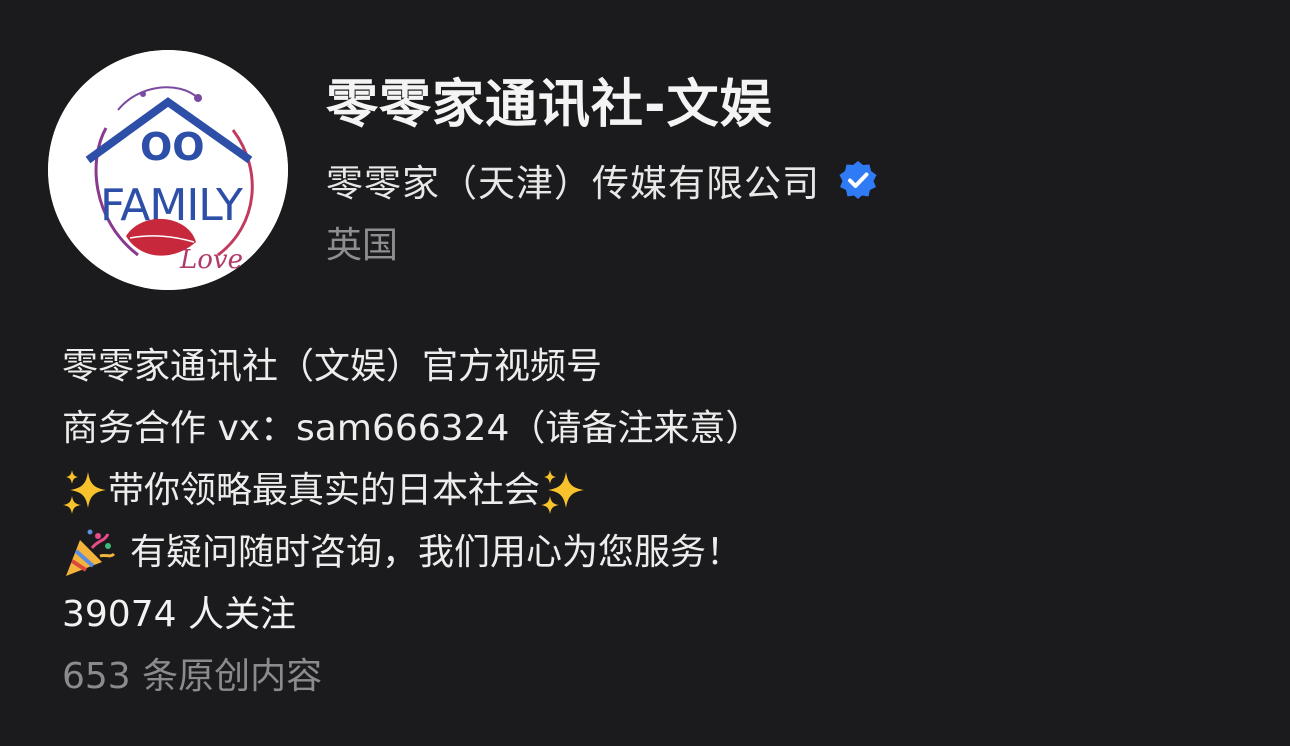 The height and width of the screenshot is (746, 1290). I want to click on organization-row: 零零家（天津）传媒有限公司, so click(602, 180).